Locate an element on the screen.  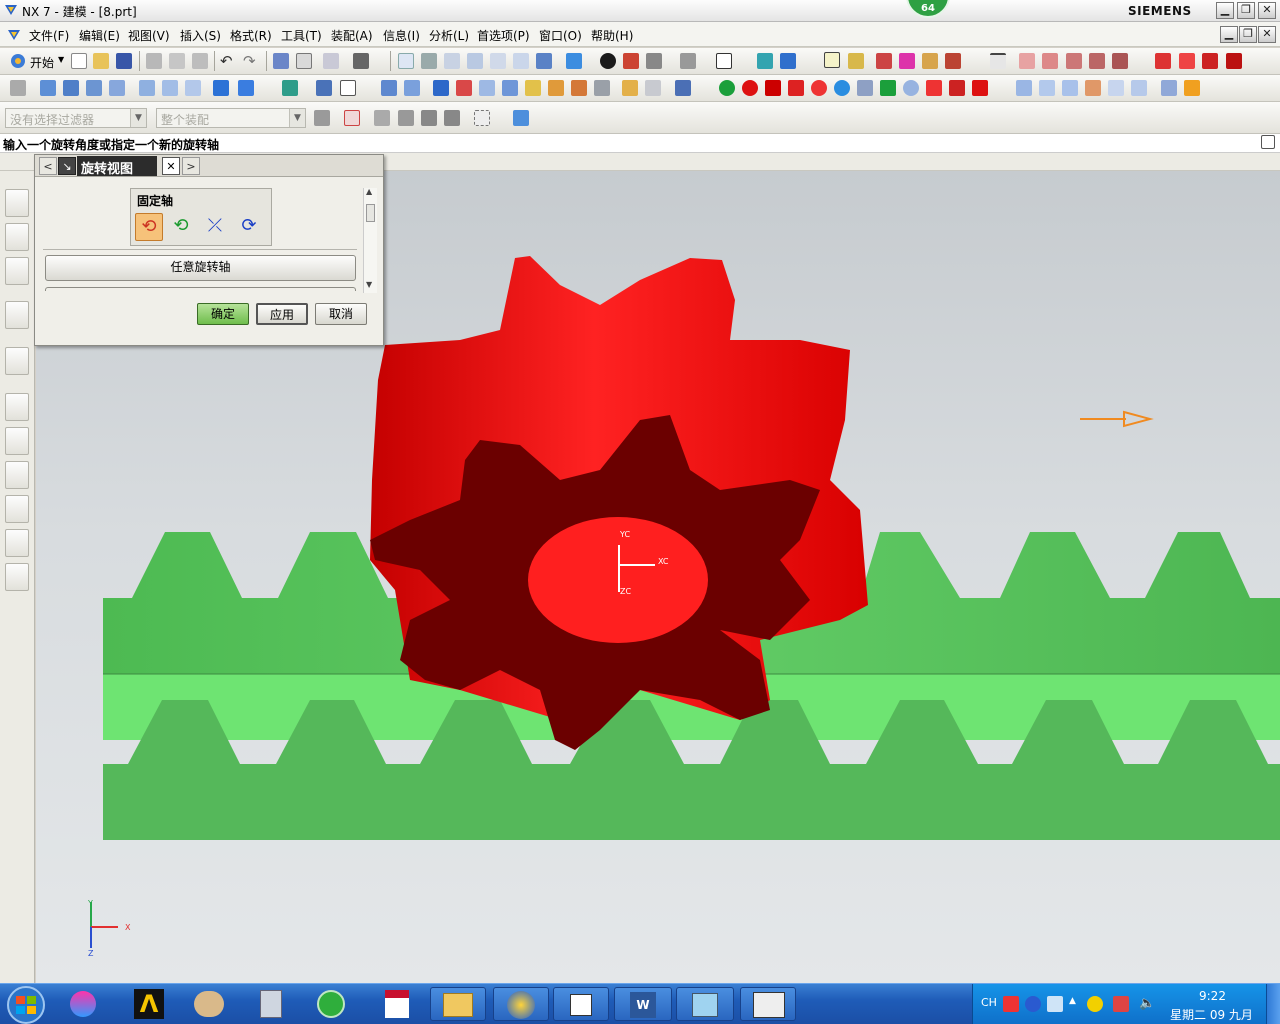
menu-information: 信息(I) is located at coordinates (401, 35).